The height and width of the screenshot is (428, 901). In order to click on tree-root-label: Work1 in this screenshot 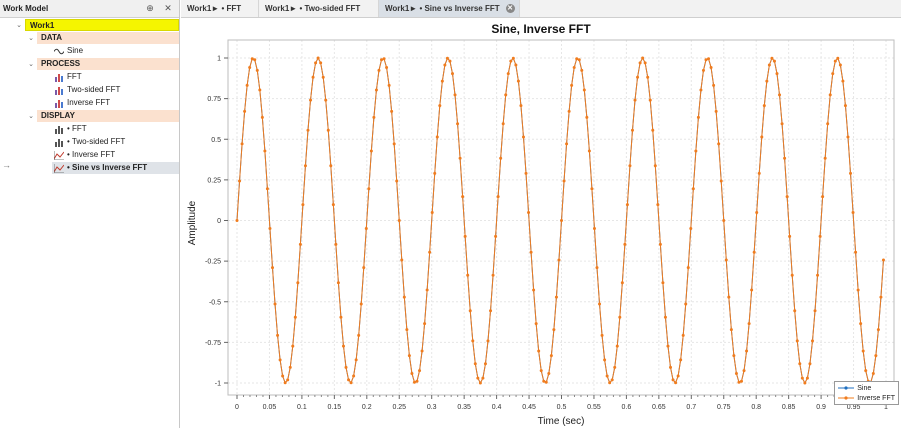, I will do `click(42, 25)`.